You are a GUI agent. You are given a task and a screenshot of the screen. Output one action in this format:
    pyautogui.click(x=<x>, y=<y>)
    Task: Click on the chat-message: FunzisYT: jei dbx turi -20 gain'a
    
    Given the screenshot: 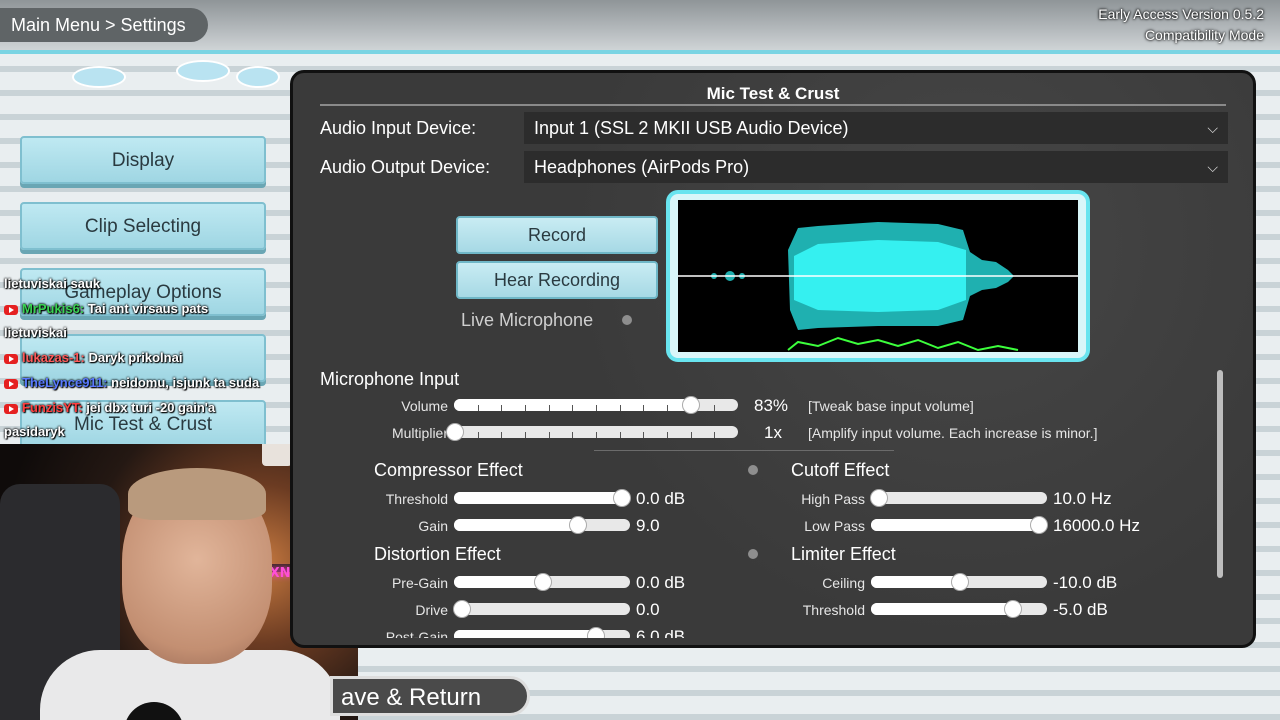 What is the action you would take?
    pyautogui.click(x=109, y=407)
    